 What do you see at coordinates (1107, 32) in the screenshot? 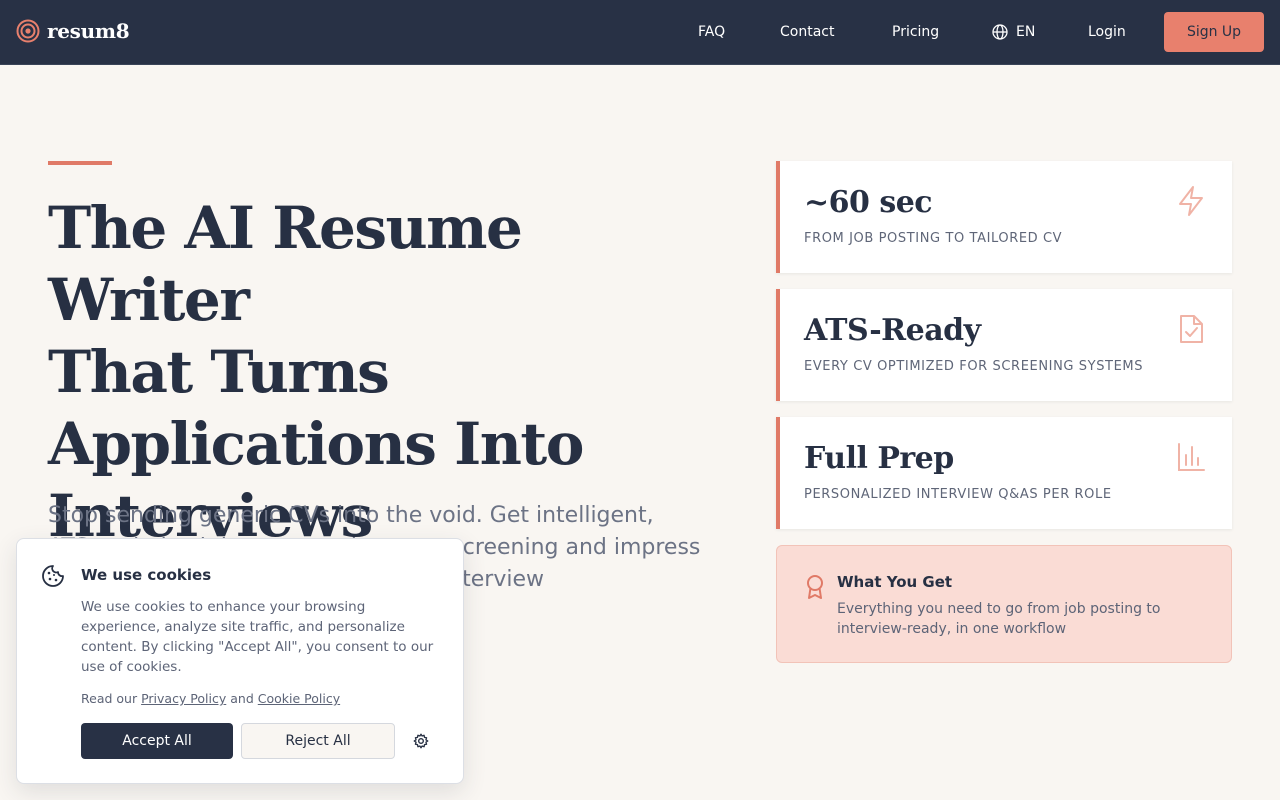
I see `login-link: Login` at bounding box center [1107, 32].